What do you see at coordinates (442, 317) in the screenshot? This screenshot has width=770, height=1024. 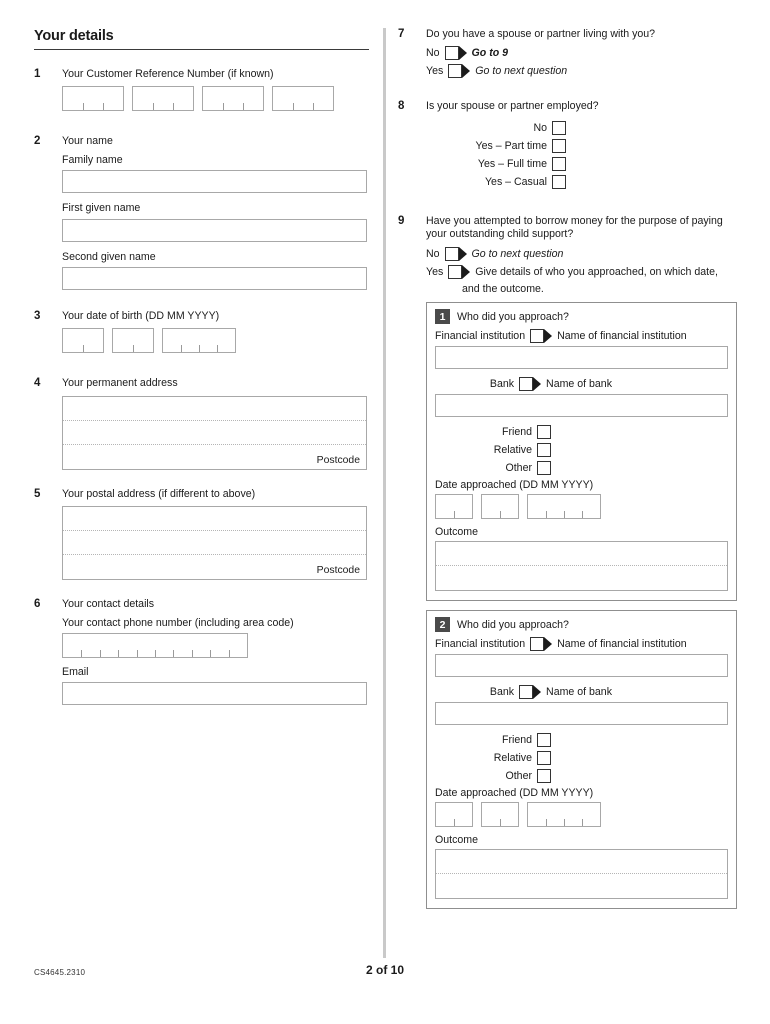 I see `panel-badge: 1` at bounding box center [442, 317].